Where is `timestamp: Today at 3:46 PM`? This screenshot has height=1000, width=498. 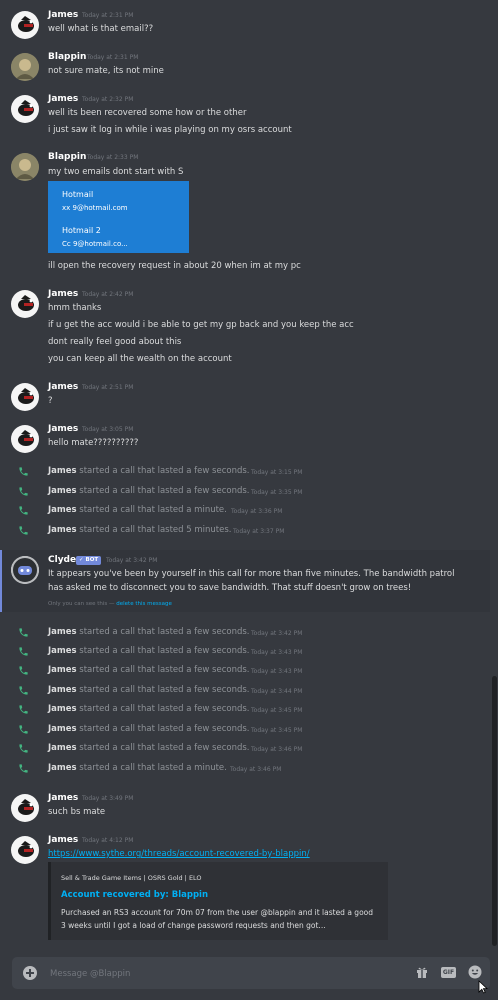
timestamp: Today at 3:46 PM is located at coordinates (256, 769).